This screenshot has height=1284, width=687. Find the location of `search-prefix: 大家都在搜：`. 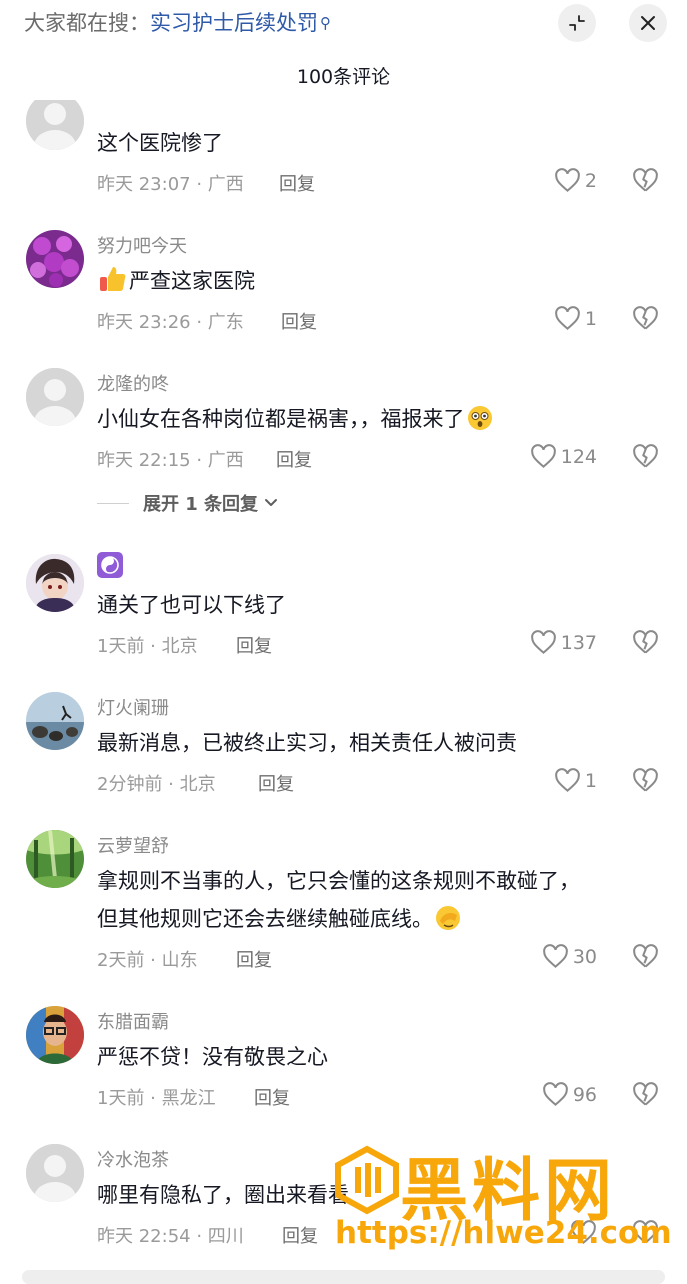

search-prefix: 大家都在搜： is located at coordinates (87, 23).